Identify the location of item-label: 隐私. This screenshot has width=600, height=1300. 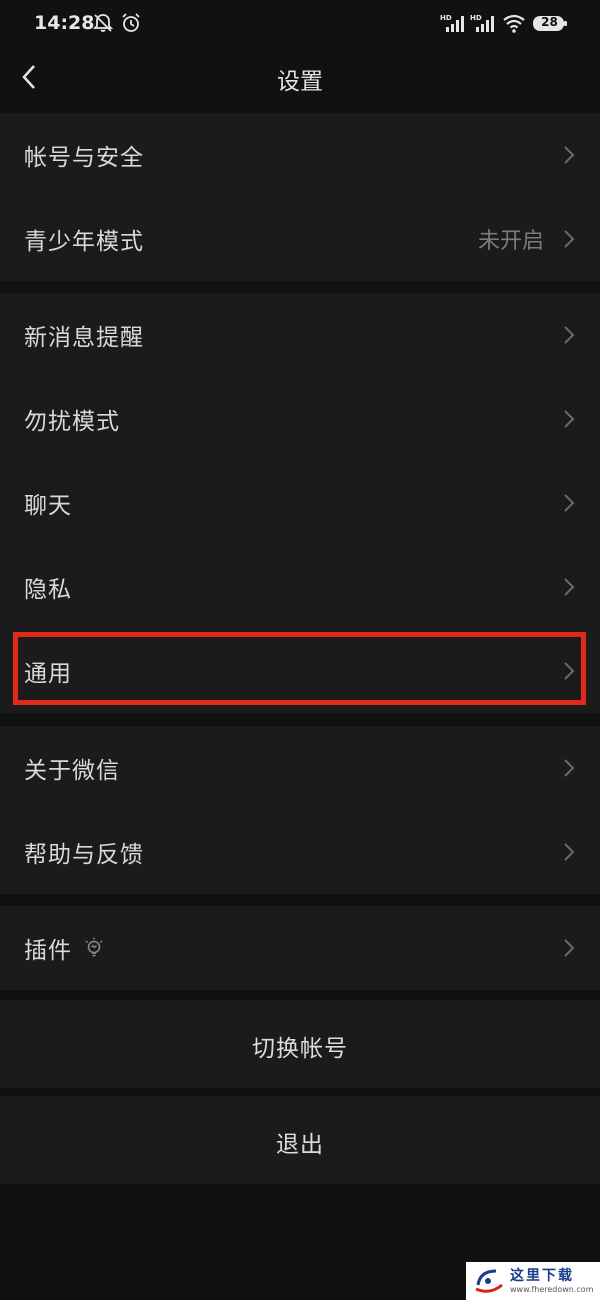
(48, 590).